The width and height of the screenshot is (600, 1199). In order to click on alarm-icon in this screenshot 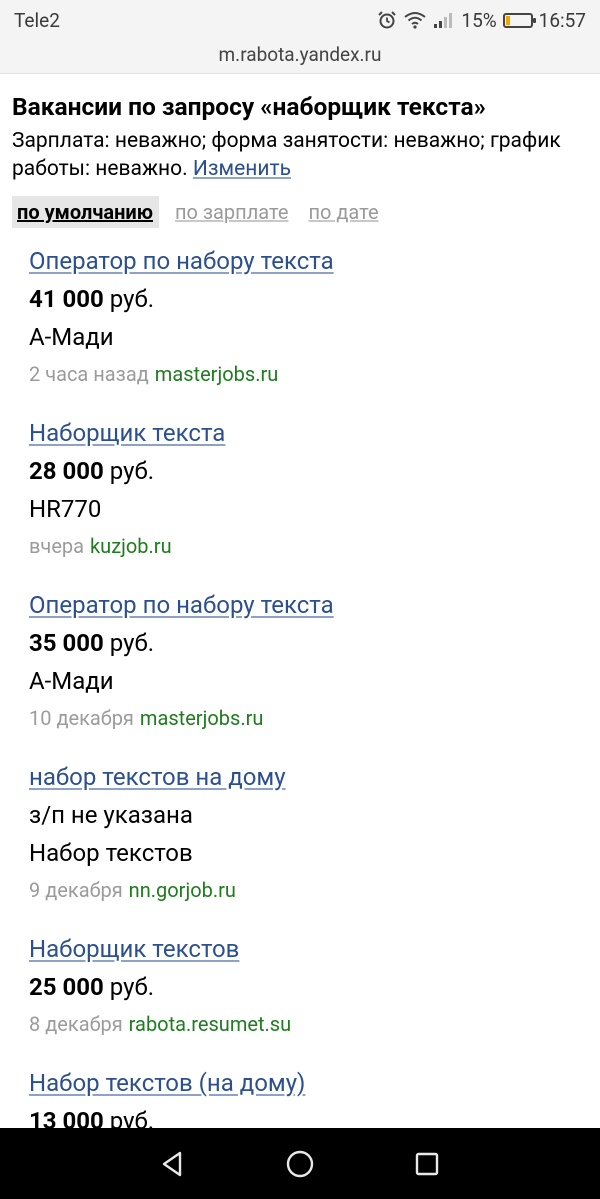, I will do `click(387, 20)`.